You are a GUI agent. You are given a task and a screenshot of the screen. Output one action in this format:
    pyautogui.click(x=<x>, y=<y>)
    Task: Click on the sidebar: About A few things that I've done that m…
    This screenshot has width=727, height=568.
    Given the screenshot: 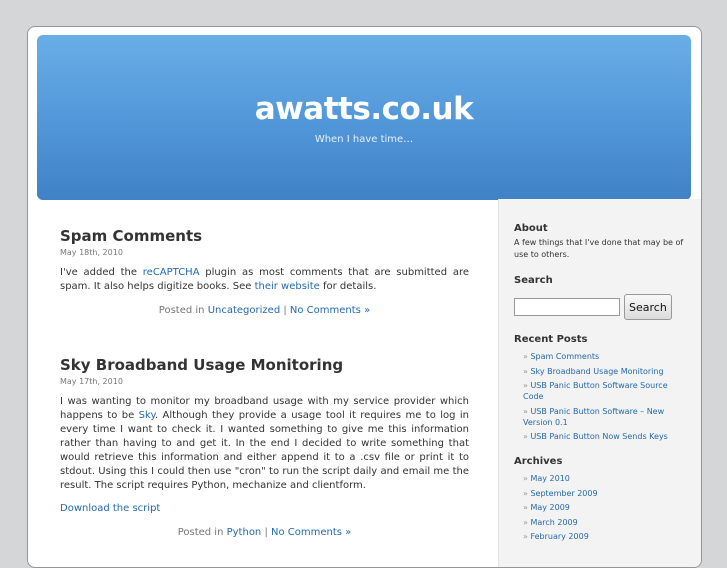 What is the action you would take?
    pyautogui.click(x=601, y=384)
    